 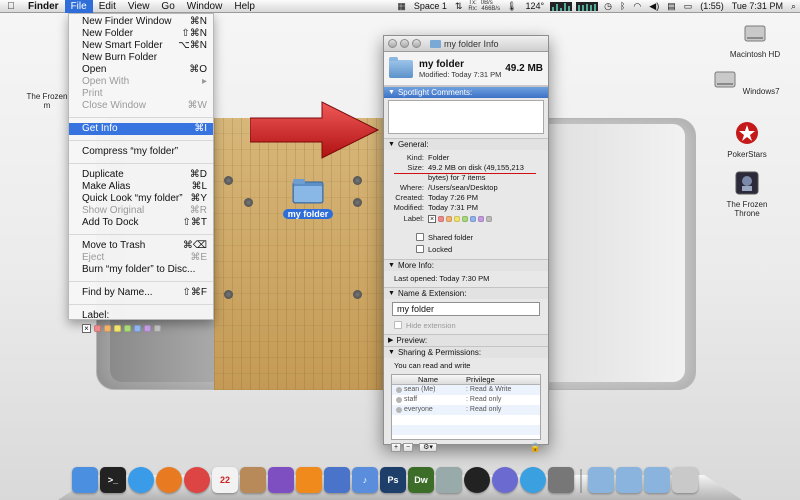 What do you see at coordinates (113, 480) in the screenshot?
I see `terminal-icon: >_` at bounding box center [113, 480].